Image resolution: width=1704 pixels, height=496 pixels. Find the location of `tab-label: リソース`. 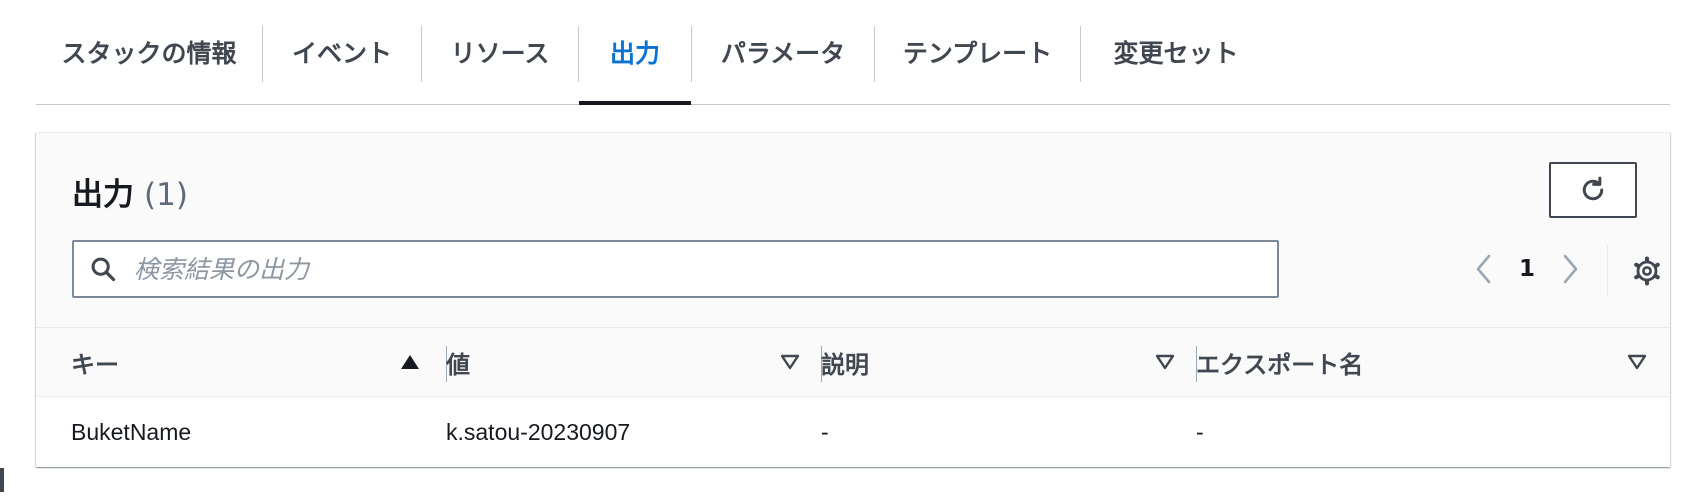

tab-label: リソース is located at coordinates (500, 53).